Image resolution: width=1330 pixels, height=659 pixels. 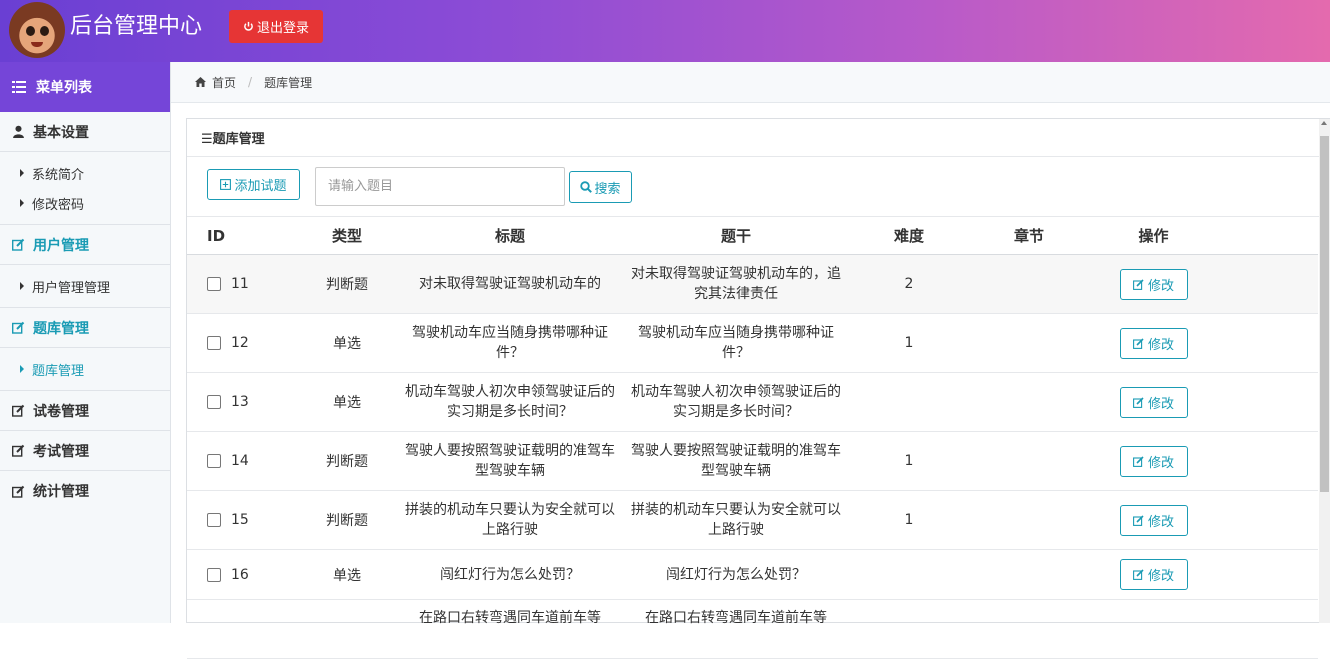 What do you see at coordinates (61, 328) in the screenshot?
I see `sidebar-group-label: 题库管理` at bounding box center [61, 328].